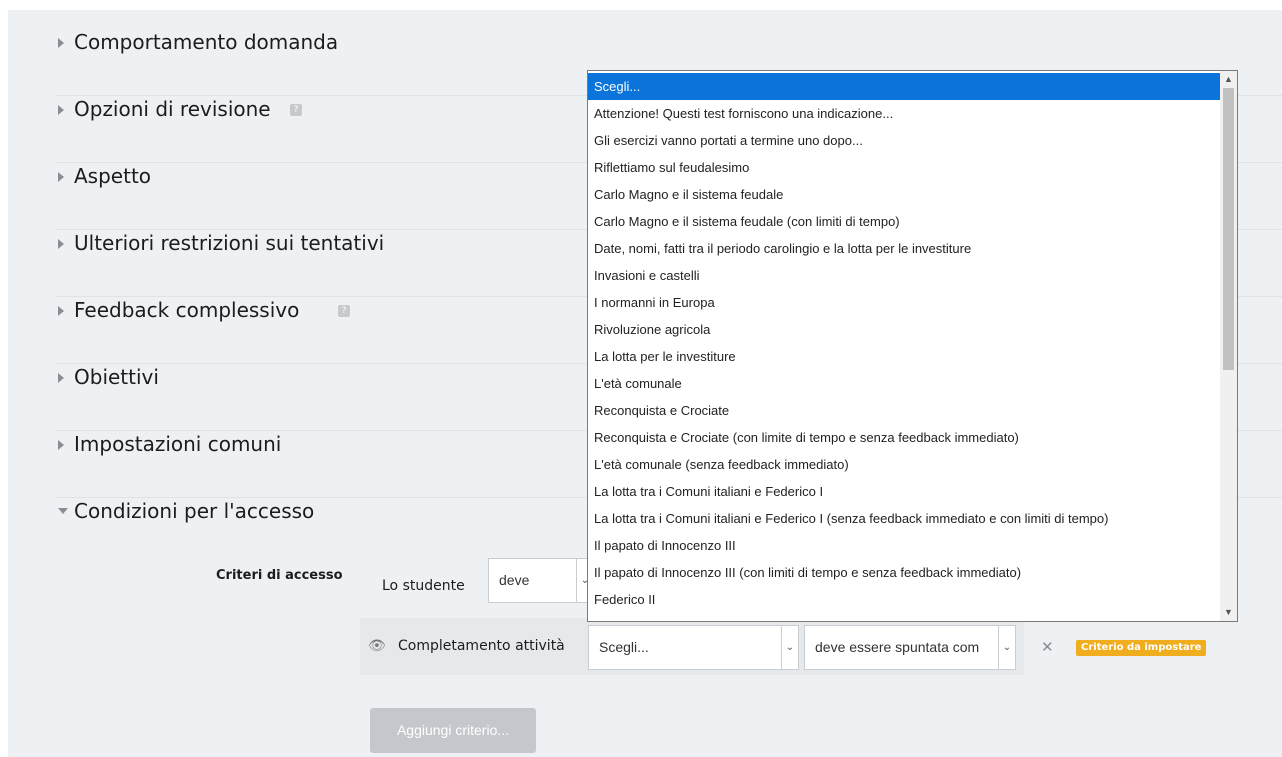  What do you see at coordinates (1047, 647) in the screenshot?
I see `remove-icon: ✕` at bounding box center [1047, 647].